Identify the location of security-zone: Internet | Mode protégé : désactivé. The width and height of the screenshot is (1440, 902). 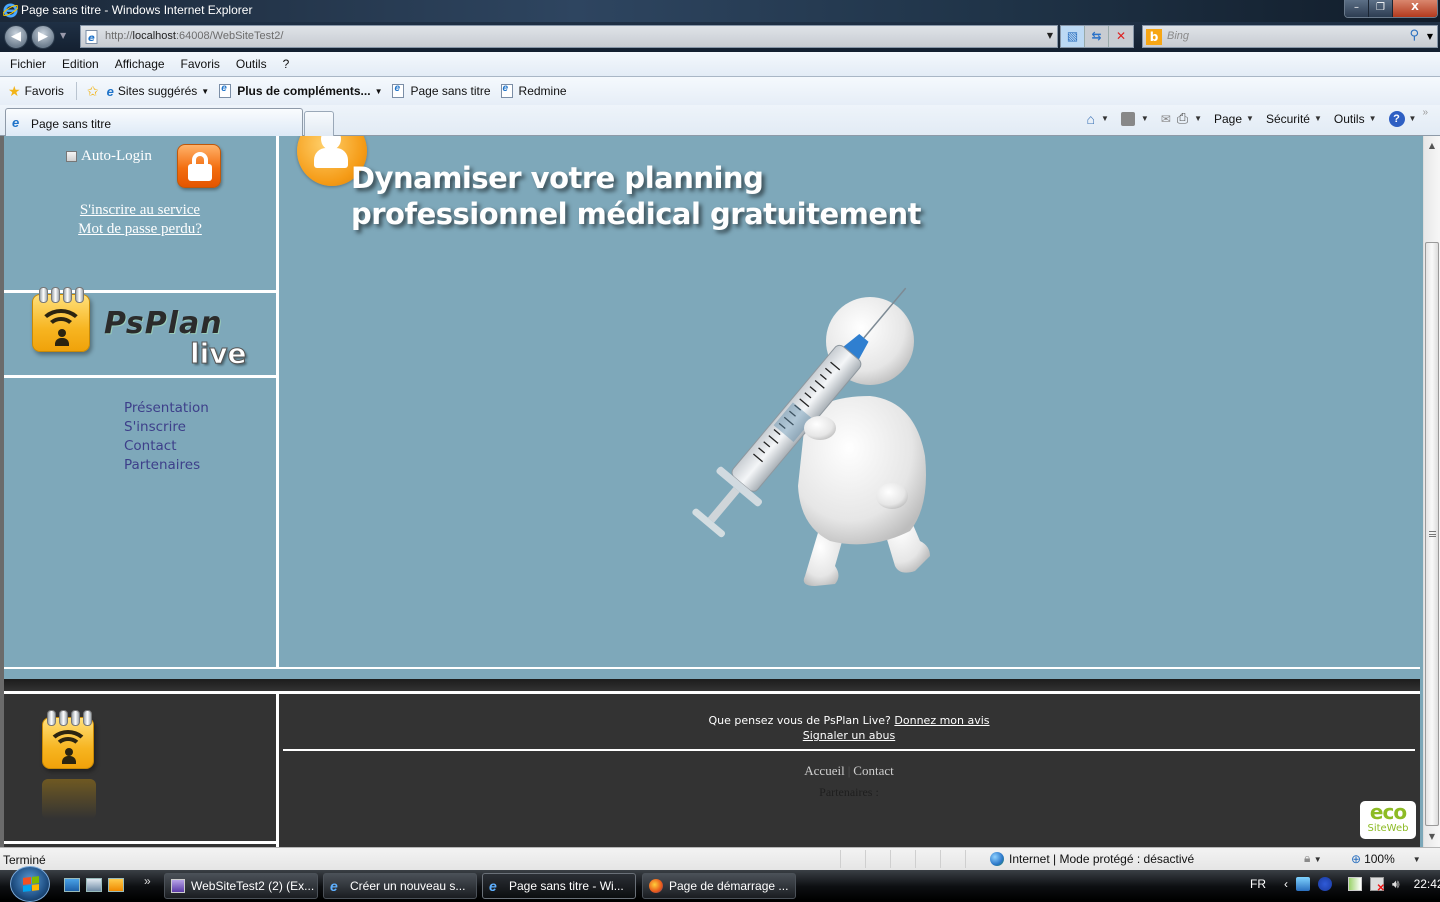
(1092, 859).